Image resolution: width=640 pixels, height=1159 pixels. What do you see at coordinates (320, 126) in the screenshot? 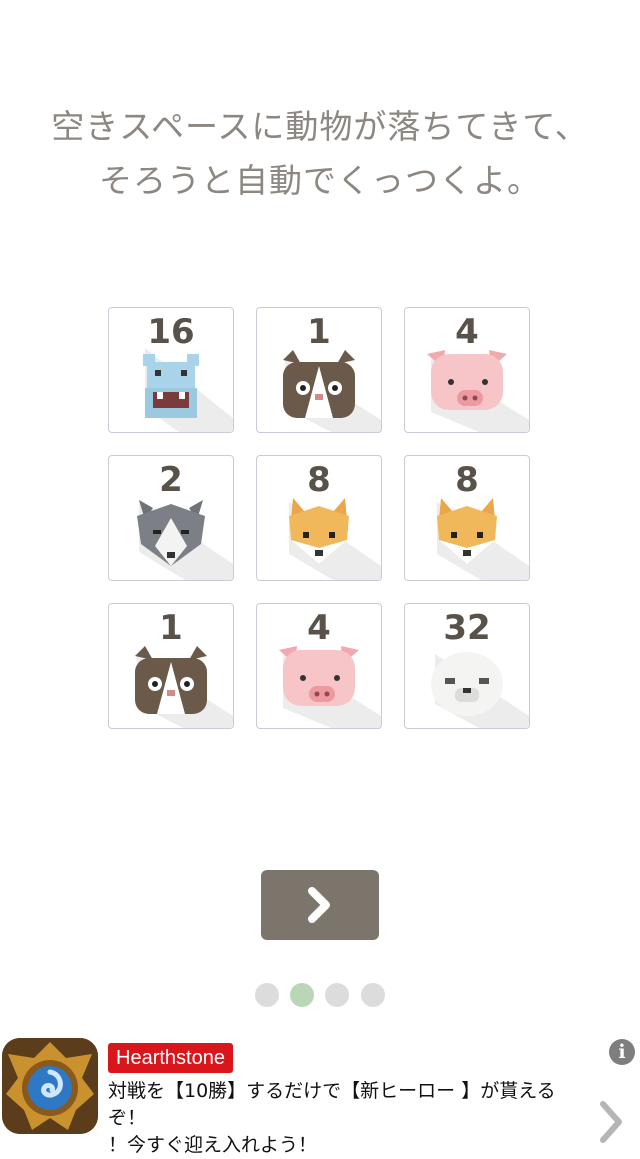
I see `instructions-line-1: 空きスペースに動物が落ちてきて、` at bounding box center [320, 126].